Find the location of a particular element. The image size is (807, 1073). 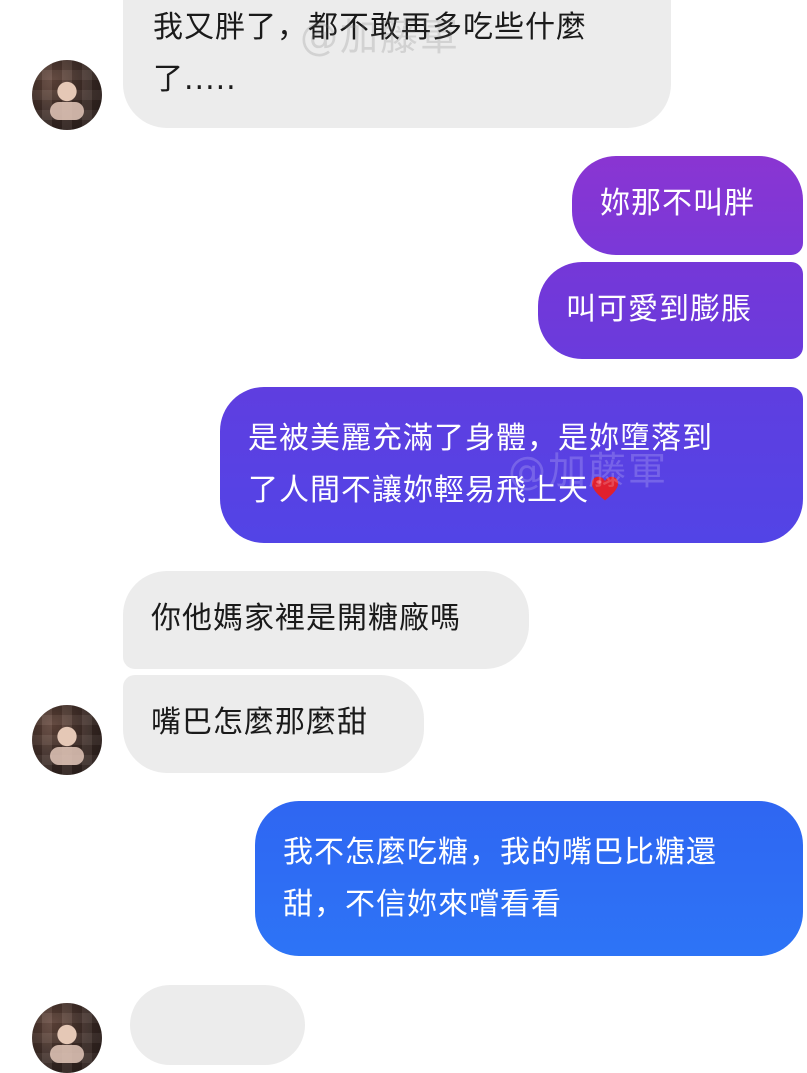

message-line: 我不怎麼吃糖，我的嘴巴比糖還 is located at coordinates (500, 852).